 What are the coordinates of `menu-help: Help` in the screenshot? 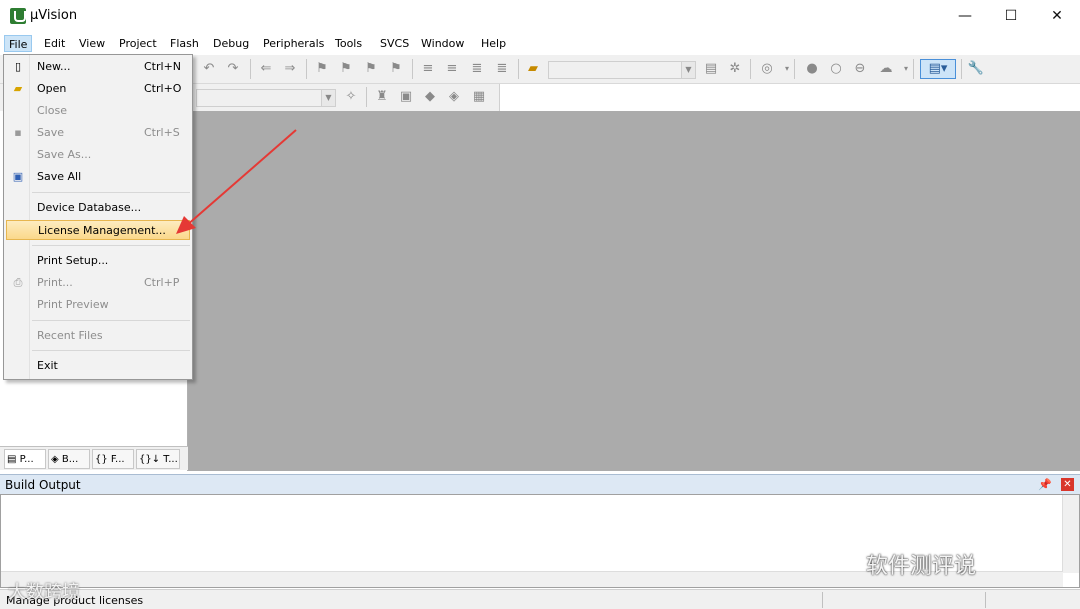 It's located at (493, 43).